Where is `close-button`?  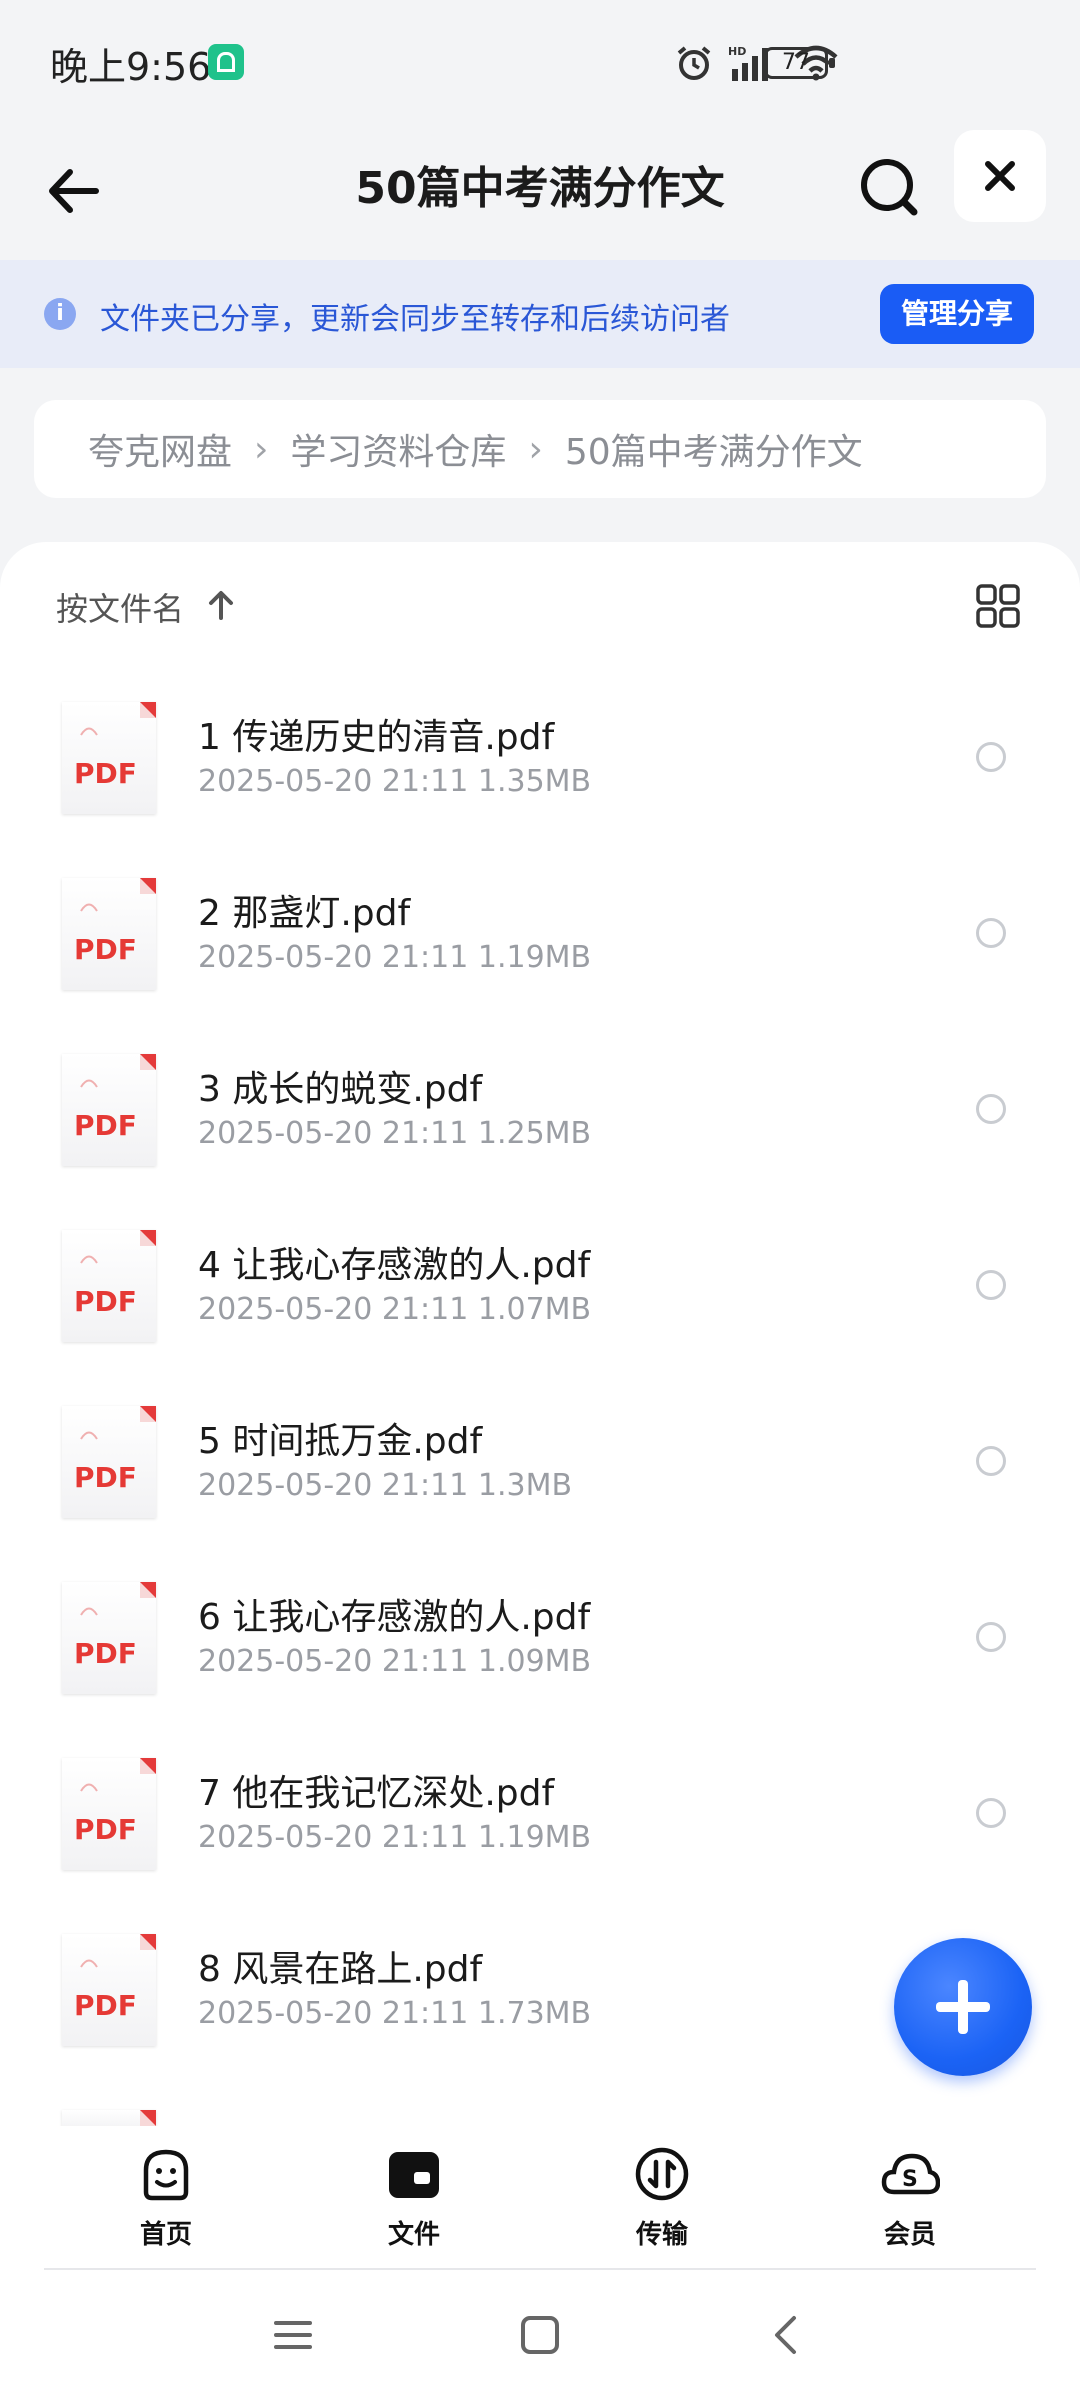 close-button is located at coordinates (1000, 176).